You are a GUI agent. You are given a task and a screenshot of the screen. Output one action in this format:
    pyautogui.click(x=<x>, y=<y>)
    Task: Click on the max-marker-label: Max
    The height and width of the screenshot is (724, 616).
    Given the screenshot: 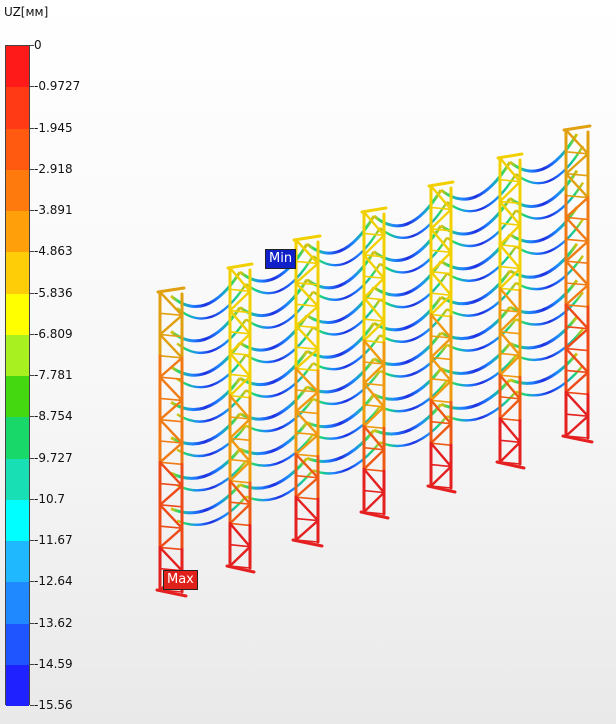 What is the action you would take?
    pyautogui.click(x=180, y=580)
    